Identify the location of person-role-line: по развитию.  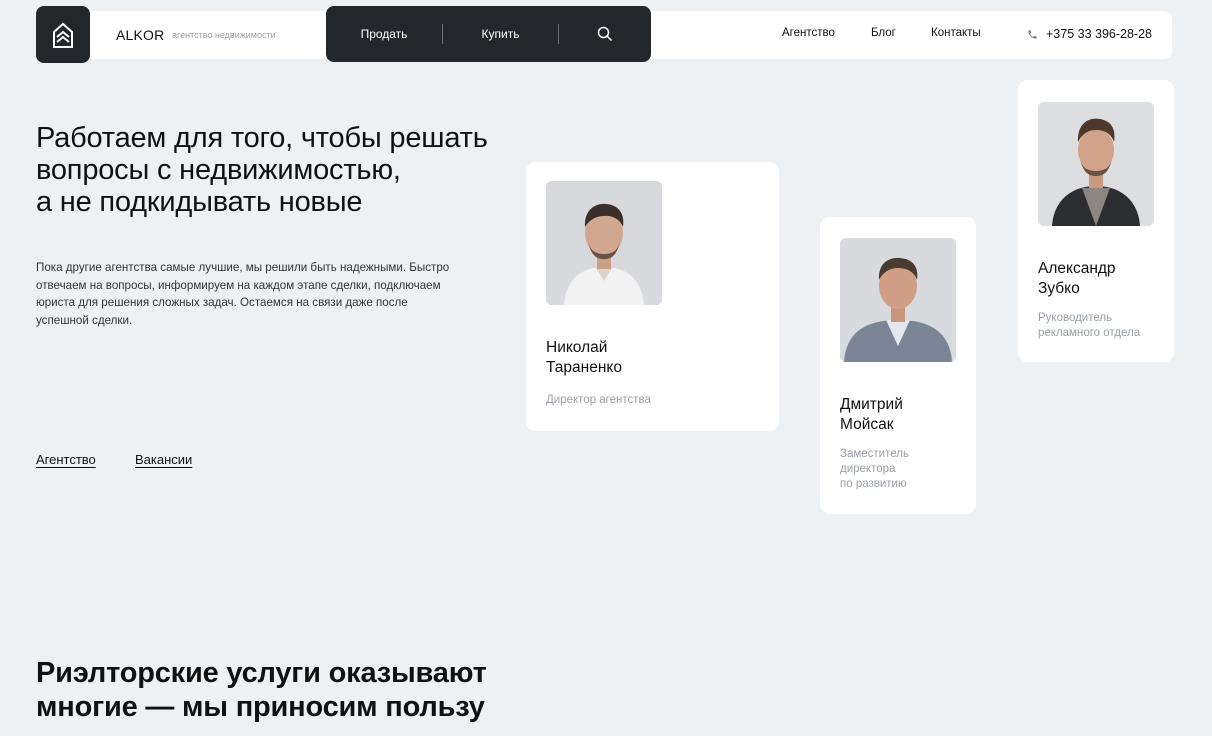
(873, 484).